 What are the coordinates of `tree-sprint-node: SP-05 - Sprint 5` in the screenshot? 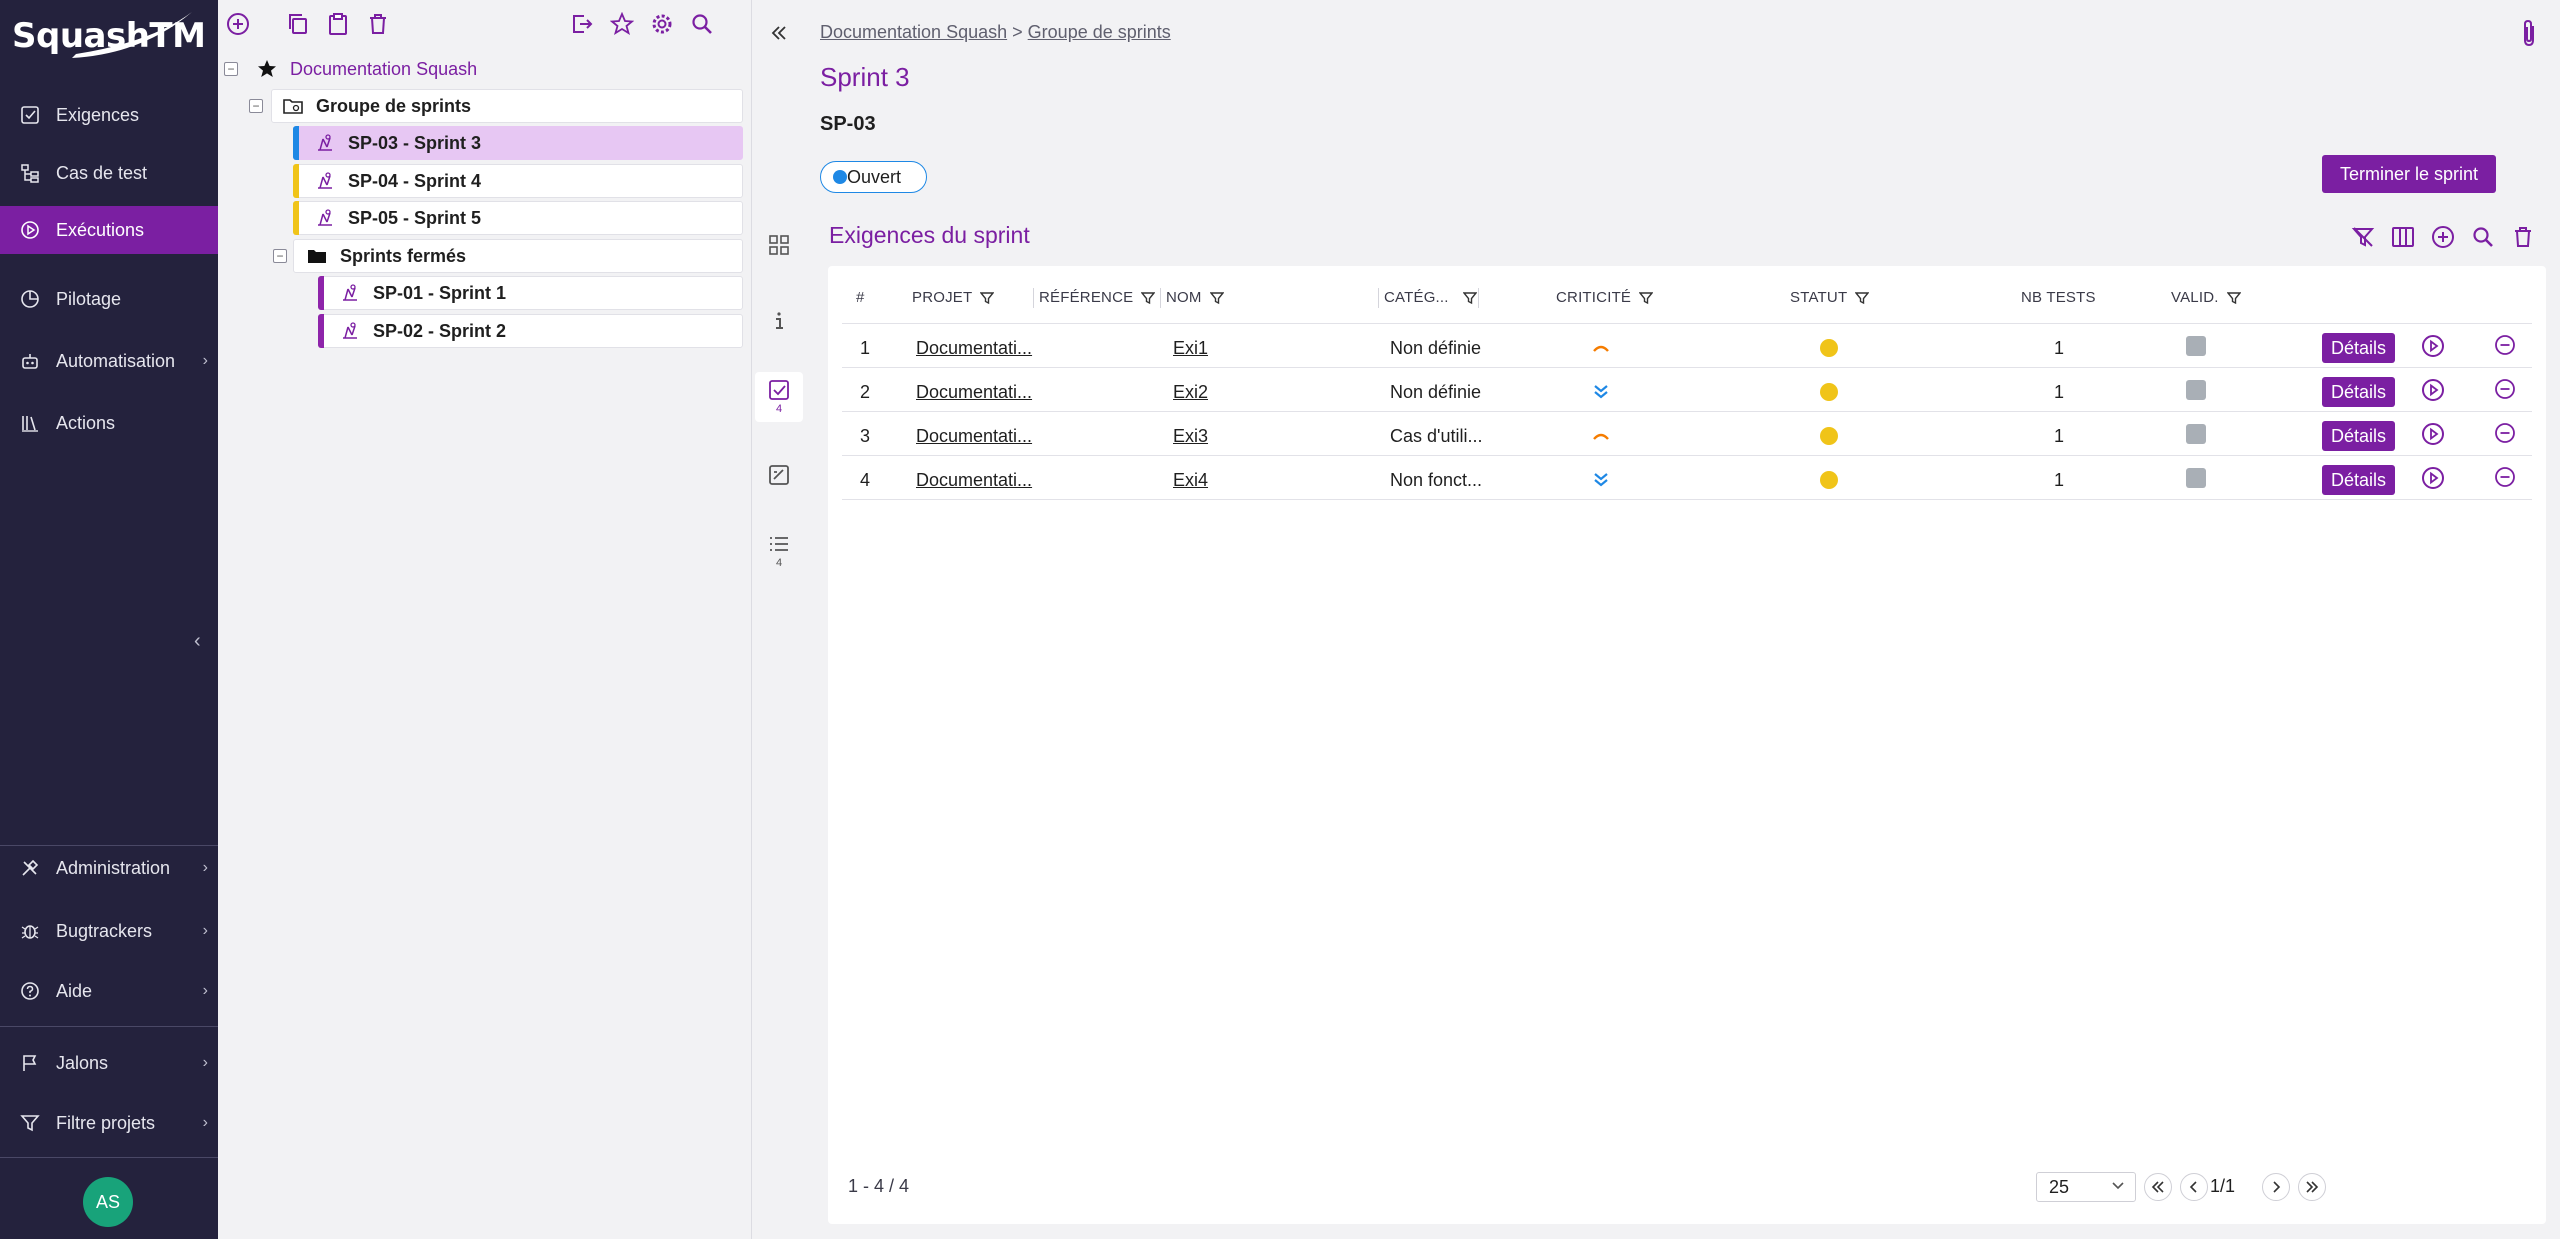 It's located at (518, 218).